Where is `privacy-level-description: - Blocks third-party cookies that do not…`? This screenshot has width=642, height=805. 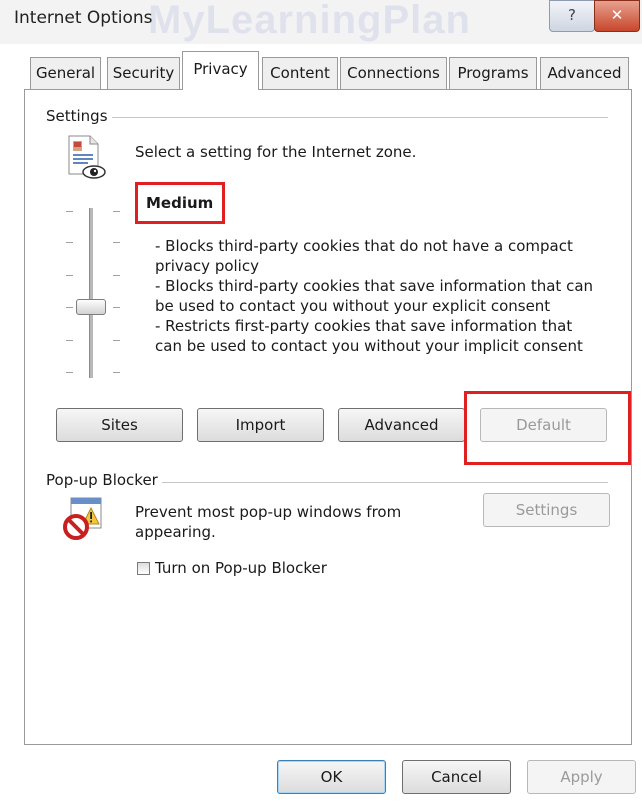 privacy-level-description: - Blocks third-party cookies that do not… is located at coordinates (375, 296).